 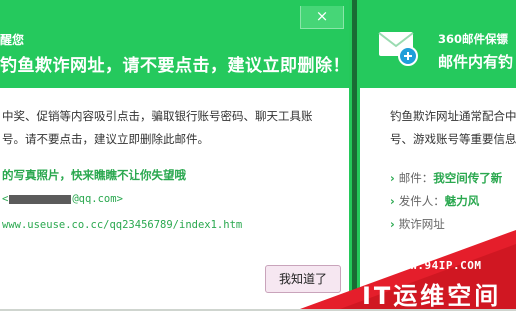 I want to click on envelope-shield-icon, so click(x=398, y=49).